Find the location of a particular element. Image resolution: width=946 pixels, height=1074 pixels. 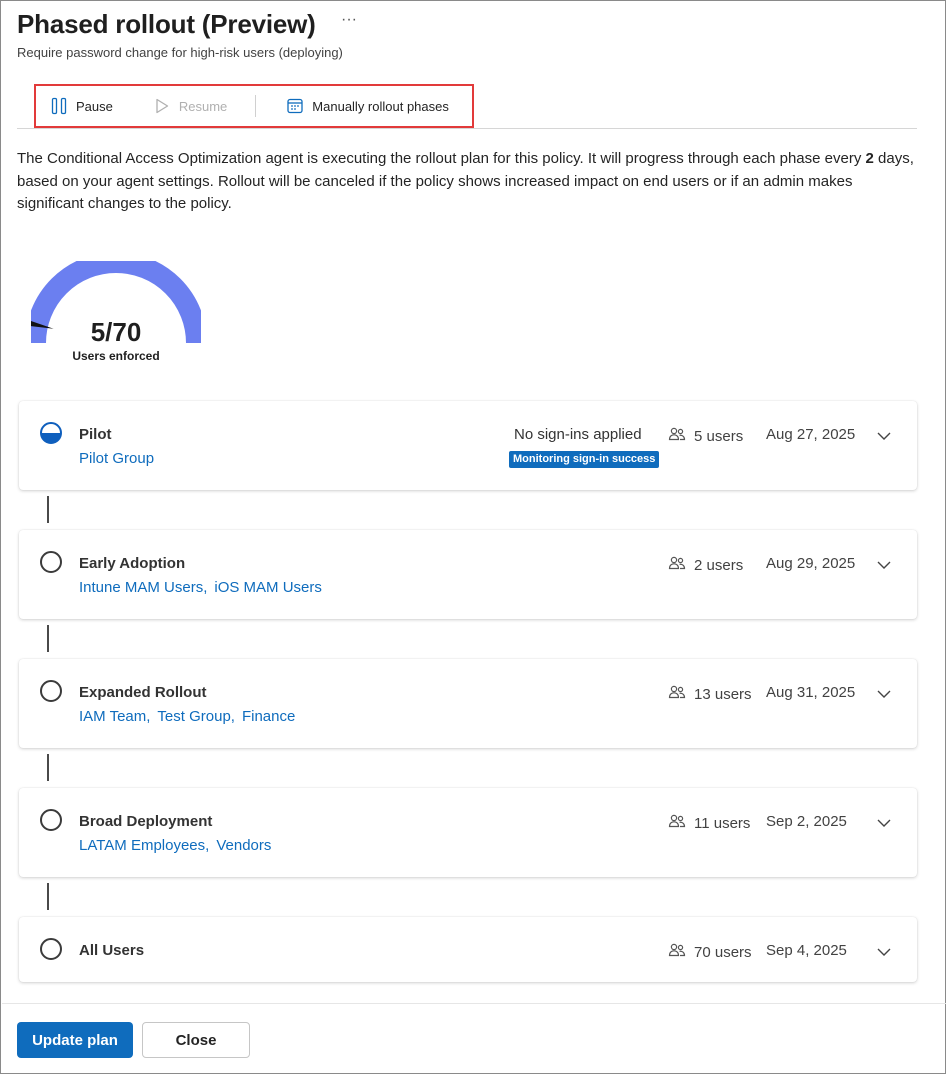

phase-name: Early Adoption is located at coordinates (132, 563).